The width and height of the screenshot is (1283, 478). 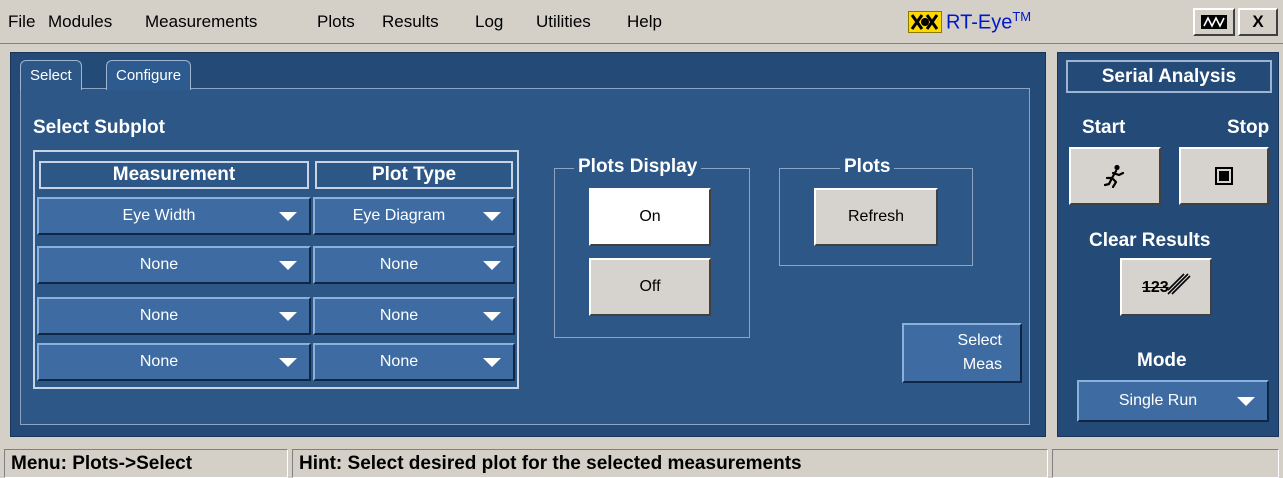 I want to click on measurement-dropdown-3: None, so click(x=174, y=316).